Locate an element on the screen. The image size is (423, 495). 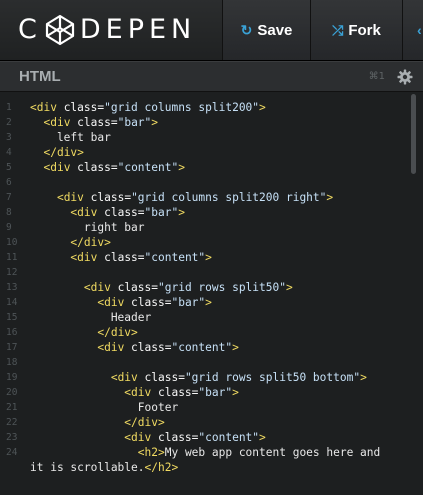
code-text: </div> is located at coordinates (70, 242).